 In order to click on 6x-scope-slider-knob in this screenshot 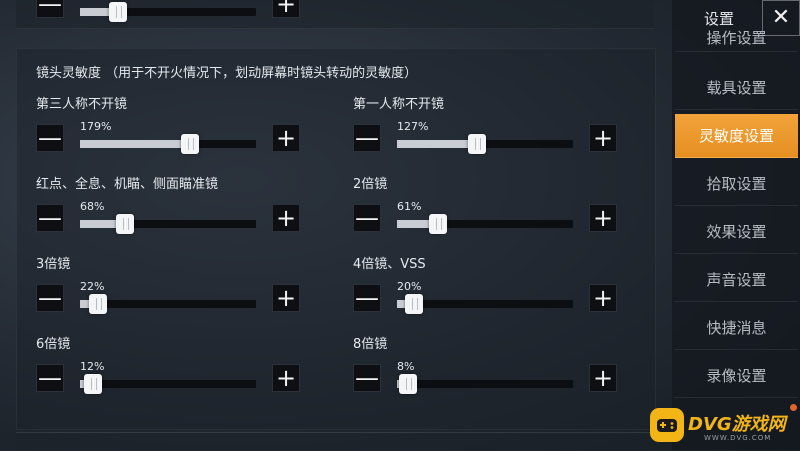, I will do `click(93, 384)`.